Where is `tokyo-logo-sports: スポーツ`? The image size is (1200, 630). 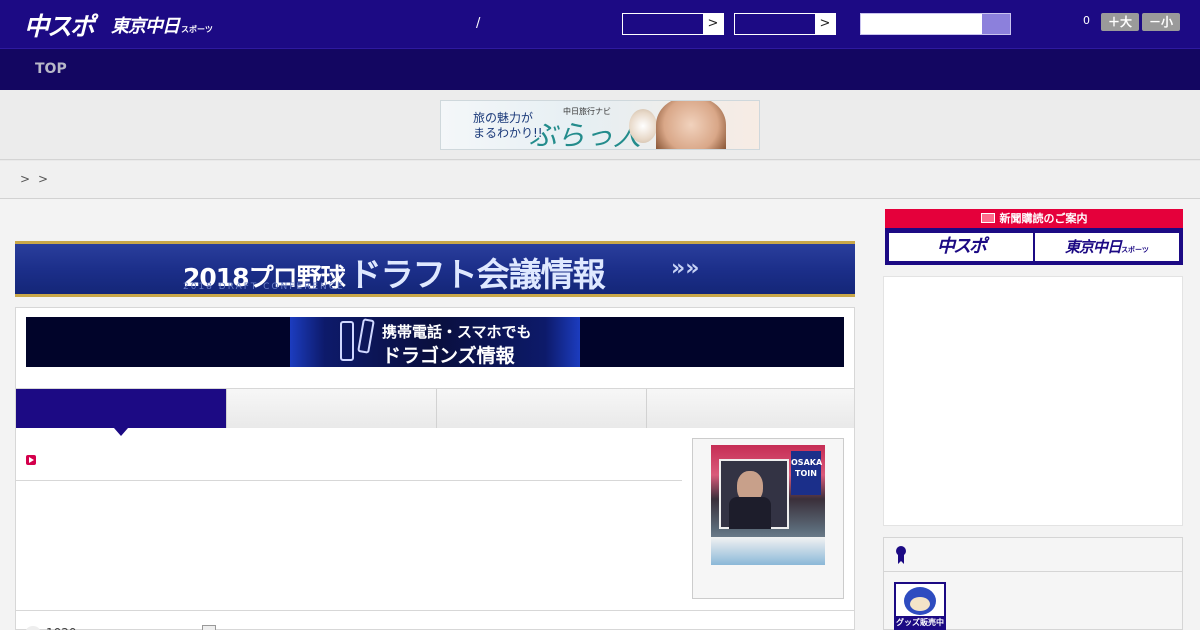
tokyo-logo-sports: スポーツ is located at coordinates (197, 29).